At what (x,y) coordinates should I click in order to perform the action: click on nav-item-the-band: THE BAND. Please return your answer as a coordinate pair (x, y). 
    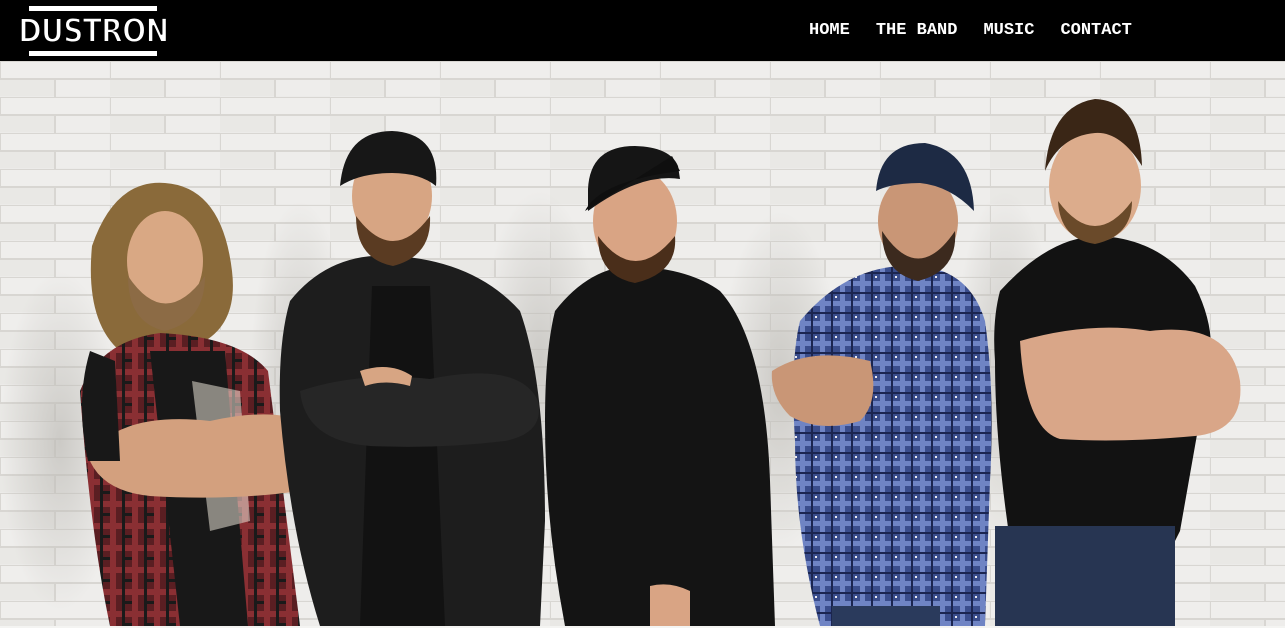
    Looking at the image, I should click on (917, 31).